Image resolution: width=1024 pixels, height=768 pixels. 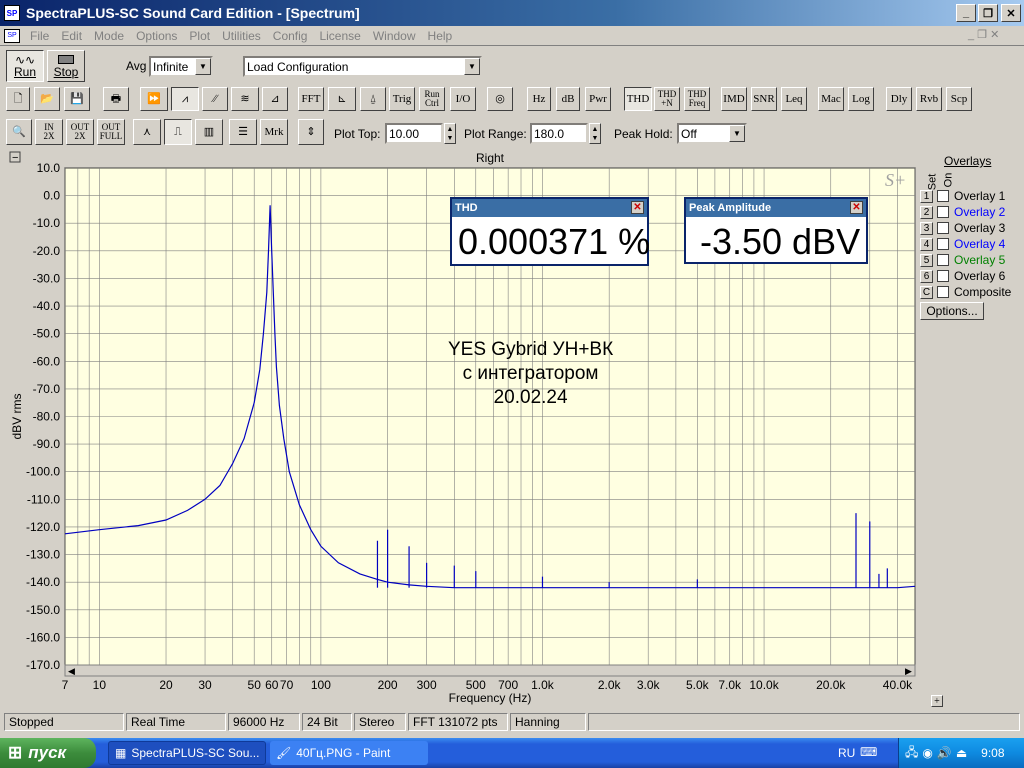 What do you see at coordinates (154, 99) in the screenshot?
I see `fast-forward-icon: ⏩` at bounding box center [154, 99].